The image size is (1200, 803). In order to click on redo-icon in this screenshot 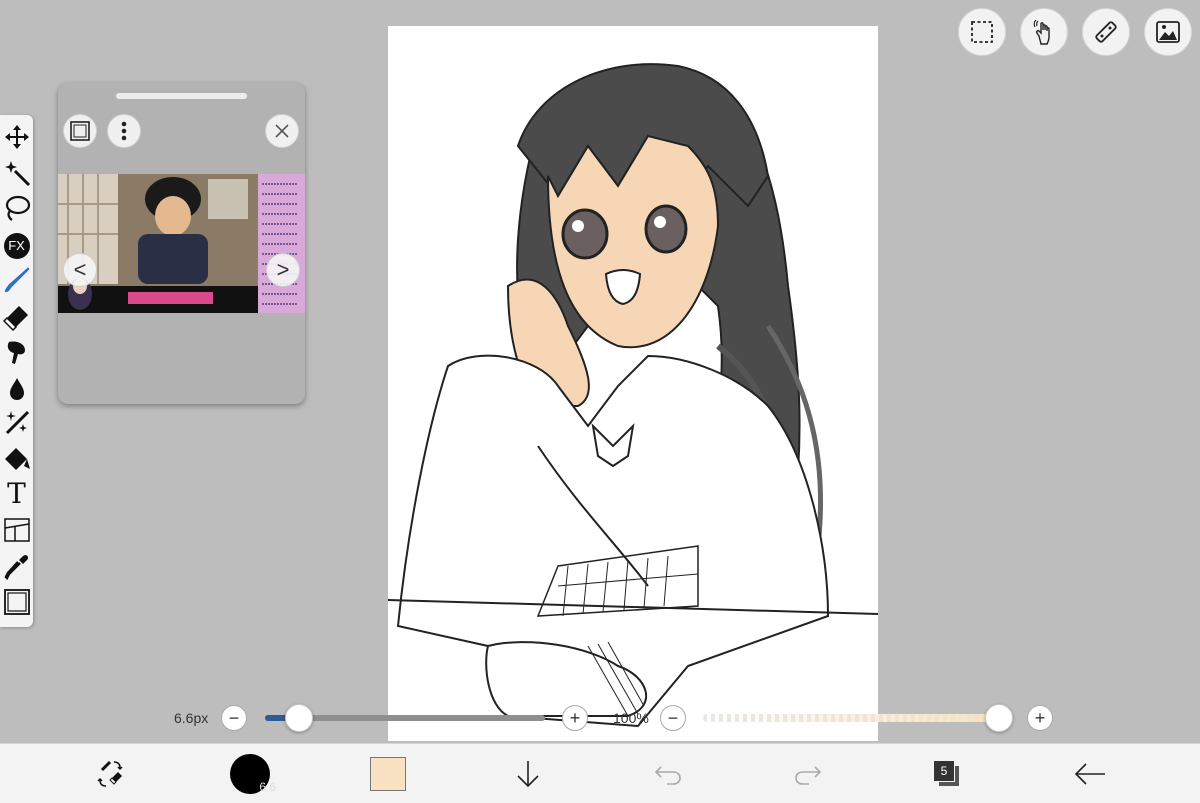, I will do `click(808, 775)`.